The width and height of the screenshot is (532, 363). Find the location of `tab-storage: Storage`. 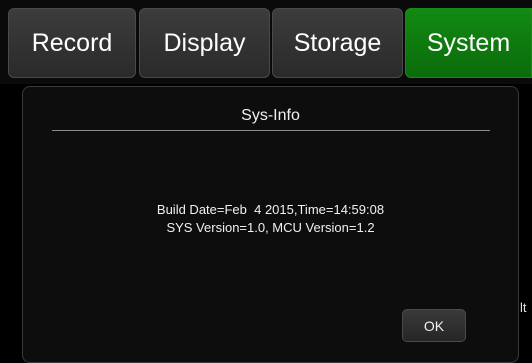

tab-storage: Storage is located at coordinates (337, 43).